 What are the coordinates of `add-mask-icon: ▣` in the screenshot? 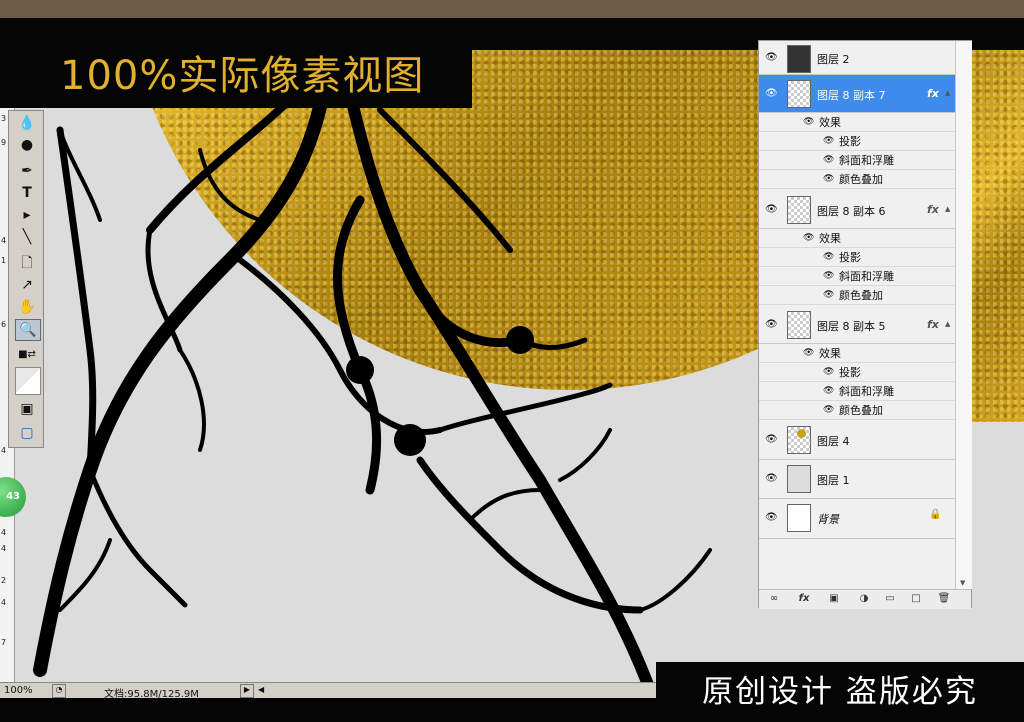 It's located at (834, 598).